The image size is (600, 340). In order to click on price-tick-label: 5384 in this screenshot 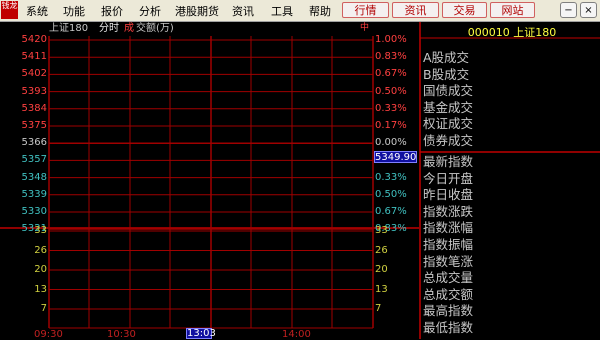, I will do `click(34, 108)`.